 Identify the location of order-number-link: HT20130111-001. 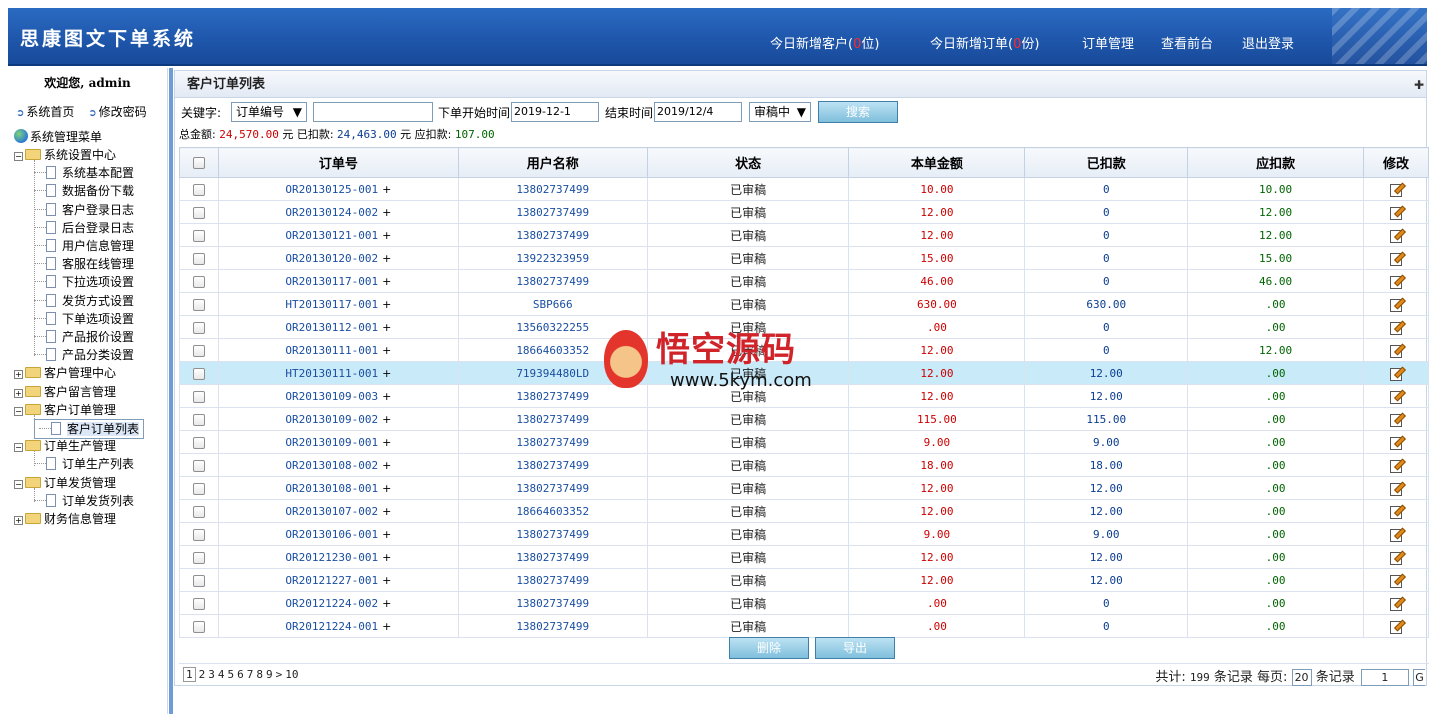
(331, 373).